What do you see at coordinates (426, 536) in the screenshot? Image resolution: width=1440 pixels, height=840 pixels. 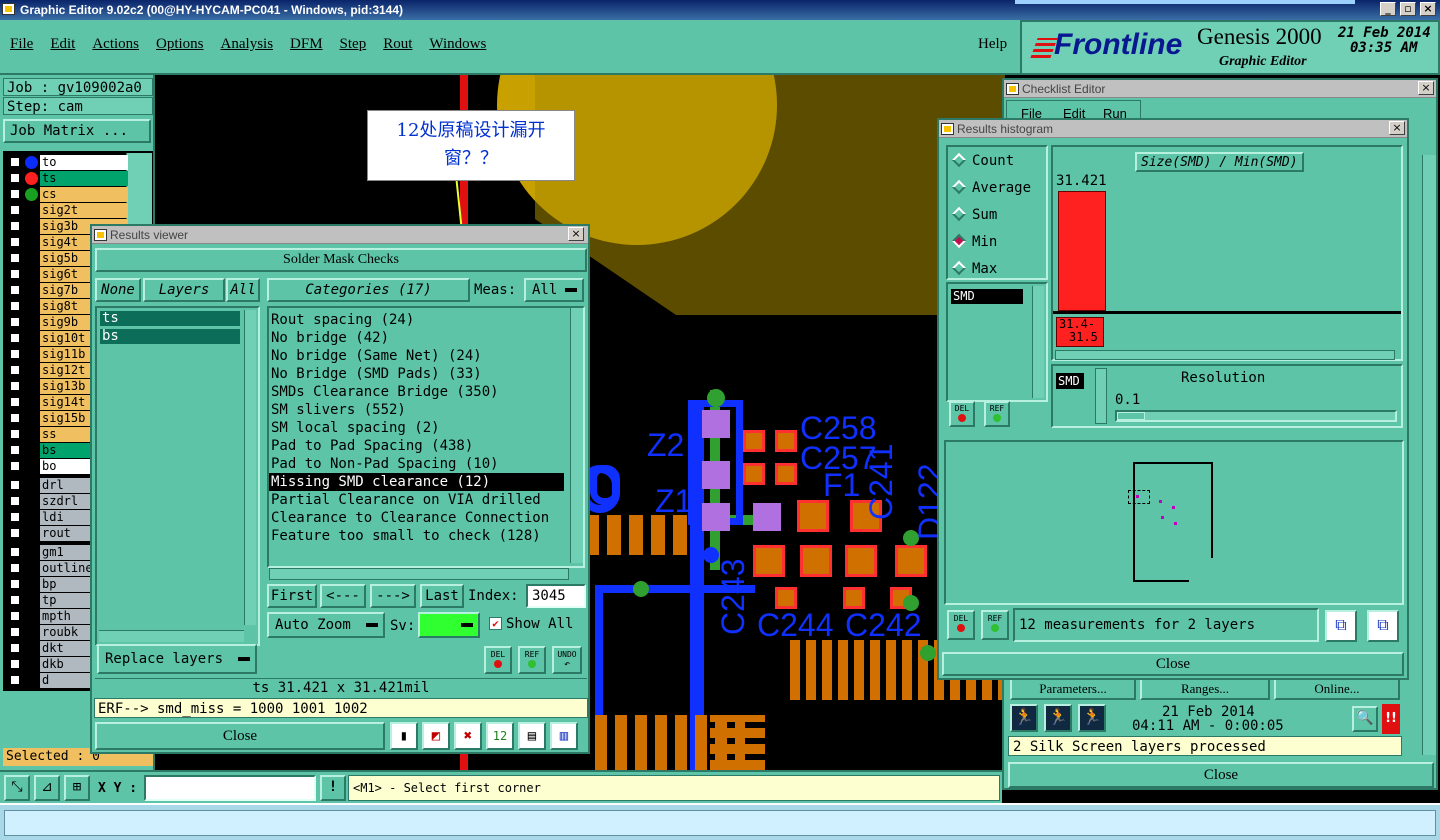 I see `category-item: Feature too small to check (128)` at bounding box center [426, 536].